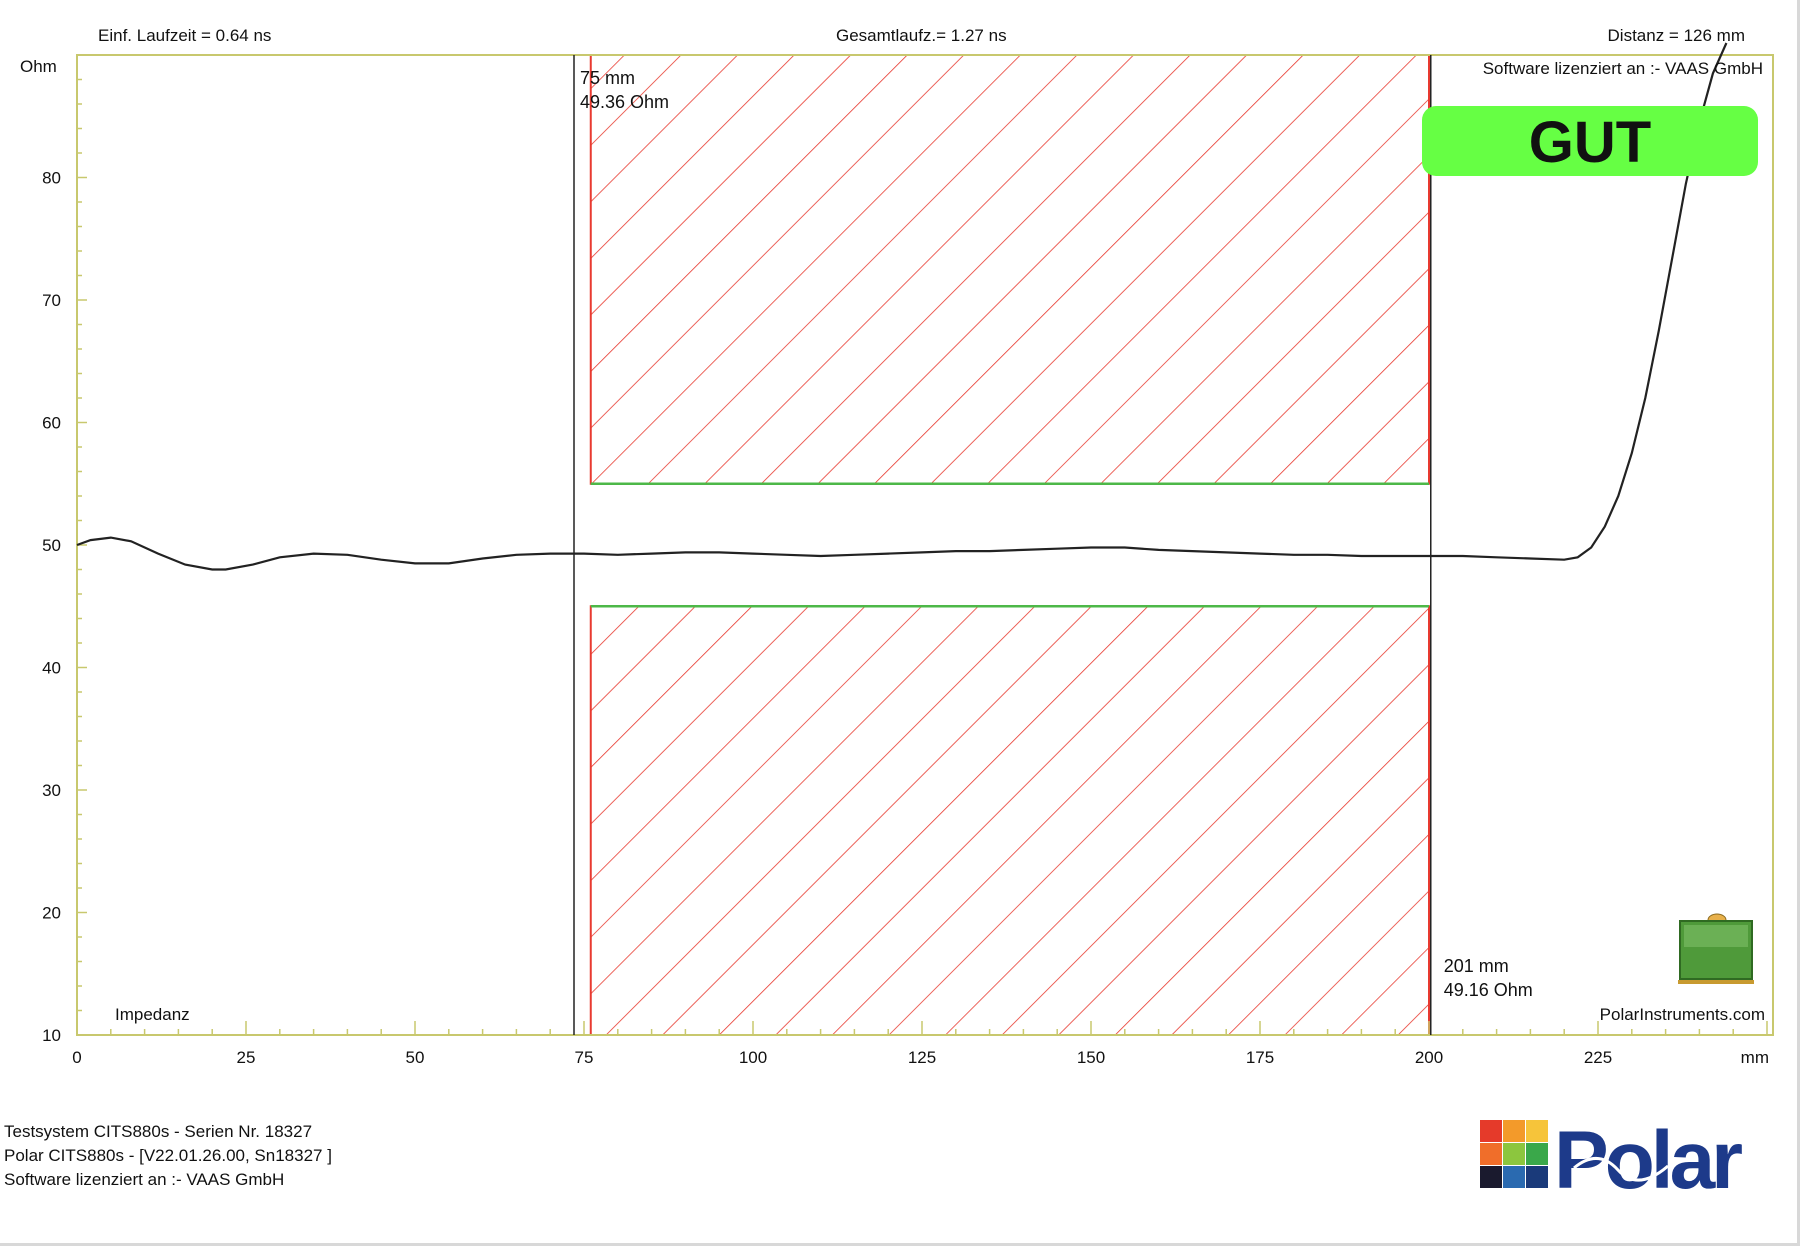  I want to click on website-label: PolarInstruments.com, so click(1682, 1014).